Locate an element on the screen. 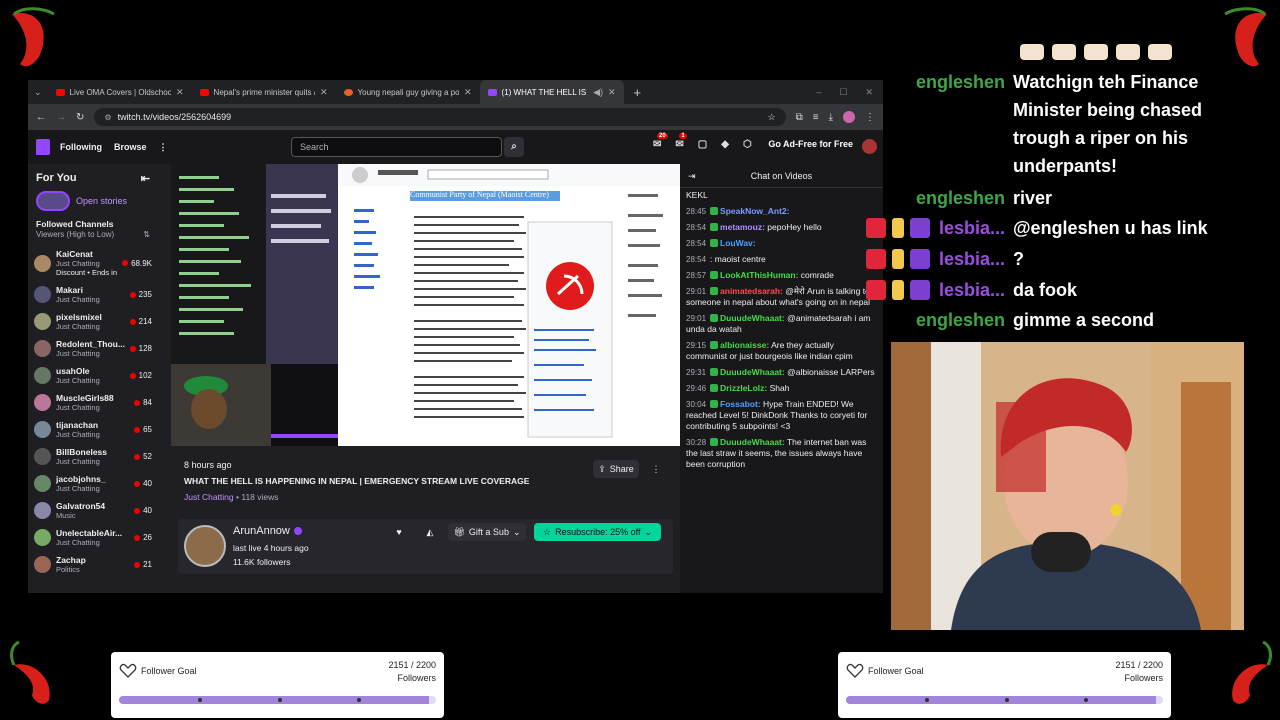  profile-avatar is located at coordinates (849, 117).